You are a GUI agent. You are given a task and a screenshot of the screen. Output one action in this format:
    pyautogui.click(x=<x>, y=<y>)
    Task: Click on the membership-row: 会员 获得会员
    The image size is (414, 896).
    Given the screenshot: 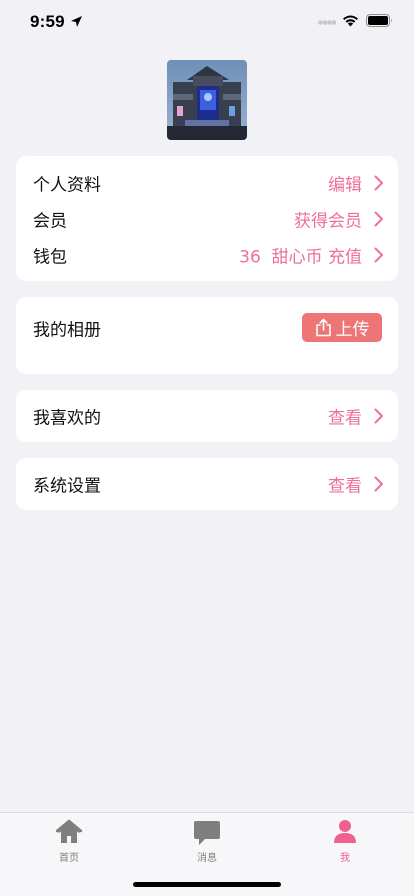 What is the action you would take?
    pyautogui.click(x=207, y=219)
    